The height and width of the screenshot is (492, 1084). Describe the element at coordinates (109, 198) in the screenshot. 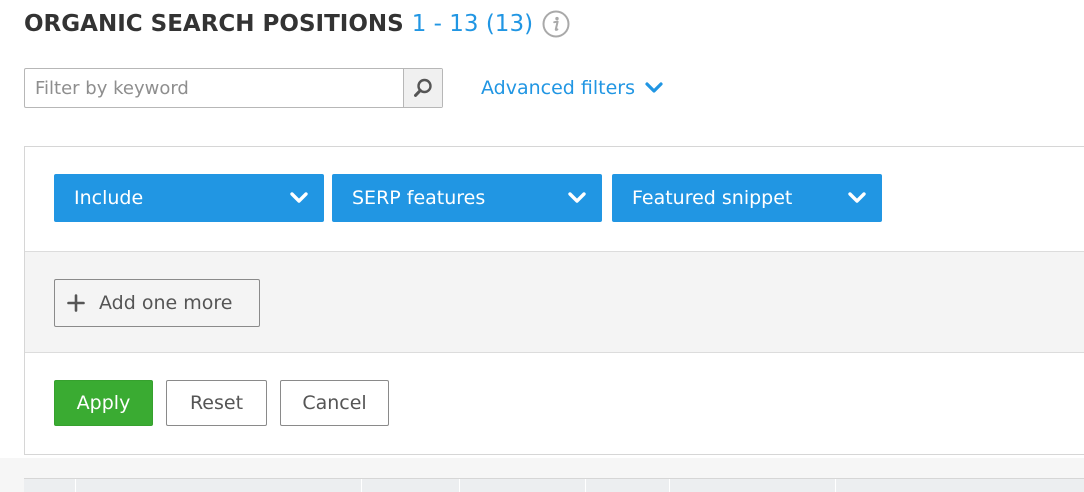

I see `include-dropdown-label: Include` at that location.